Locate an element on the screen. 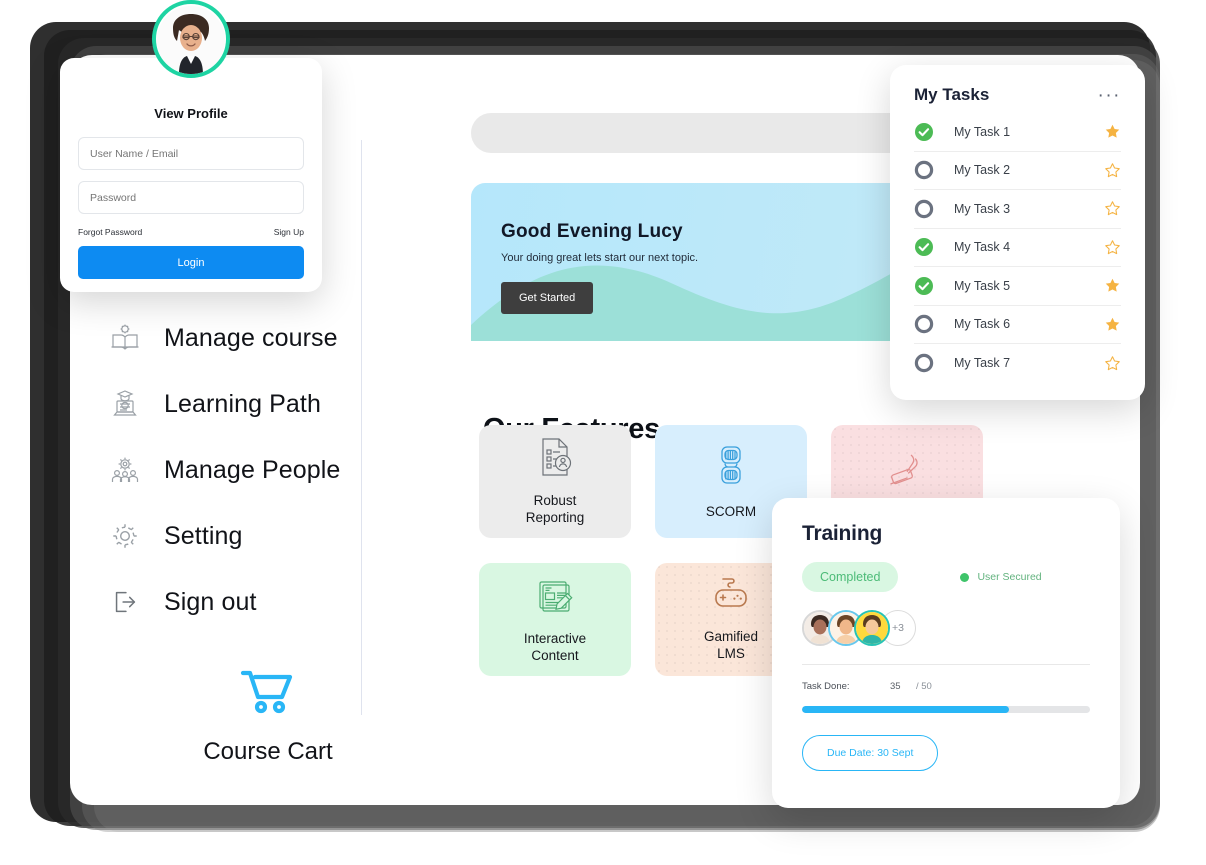 The width and height of the screenshot is (1206, 865). sidebar-item-label: Sign out is located at coordinates (210, 601).